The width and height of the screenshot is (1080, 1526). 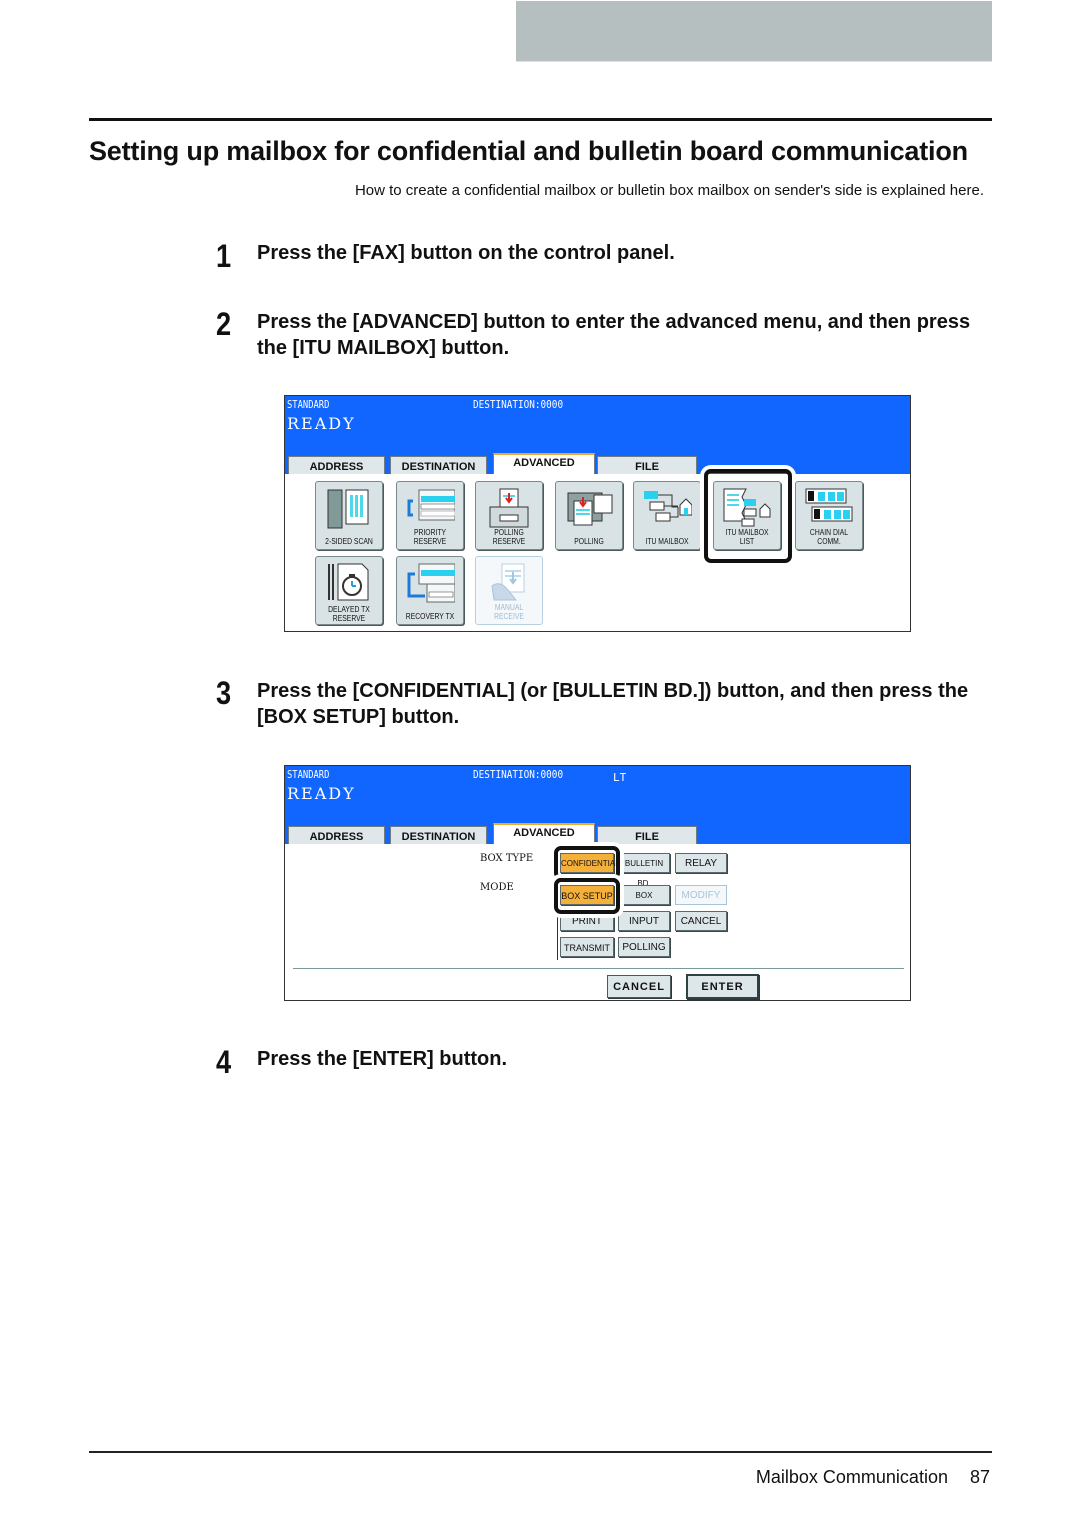 What do you see at coordinates (540, 1452) in the screenshot?
I see `footer-rule` at bounding box center [540, 1452].